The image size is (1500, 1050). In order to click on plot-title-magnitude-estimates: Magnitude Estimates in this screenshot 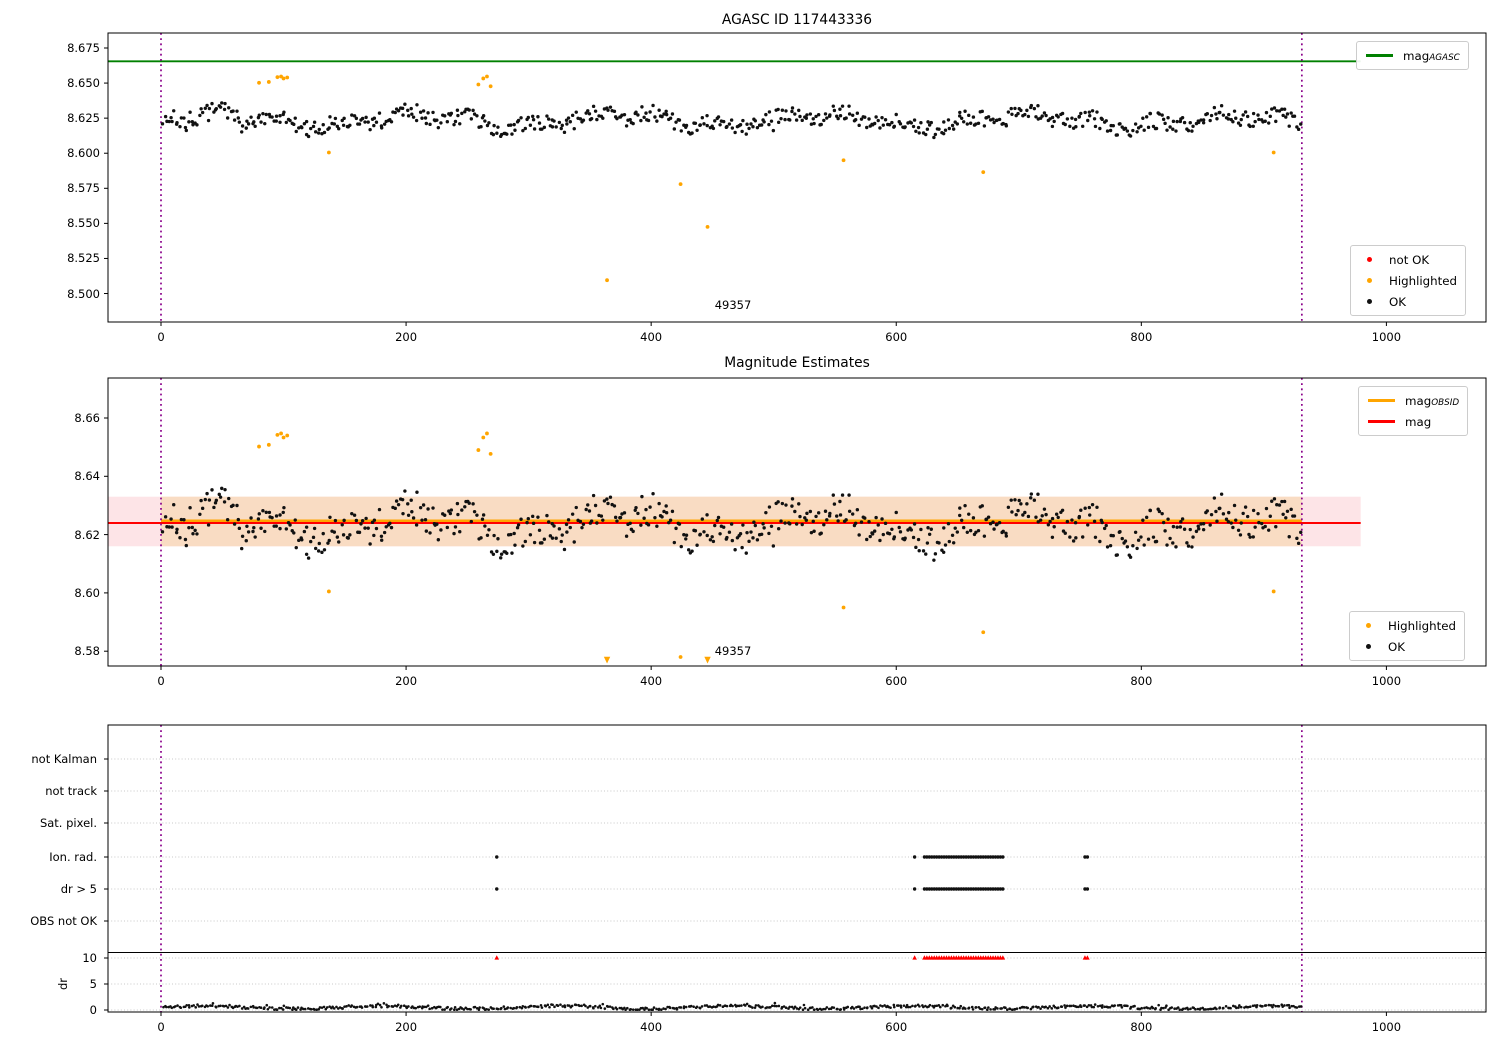, I will do `click(797, 363)`.